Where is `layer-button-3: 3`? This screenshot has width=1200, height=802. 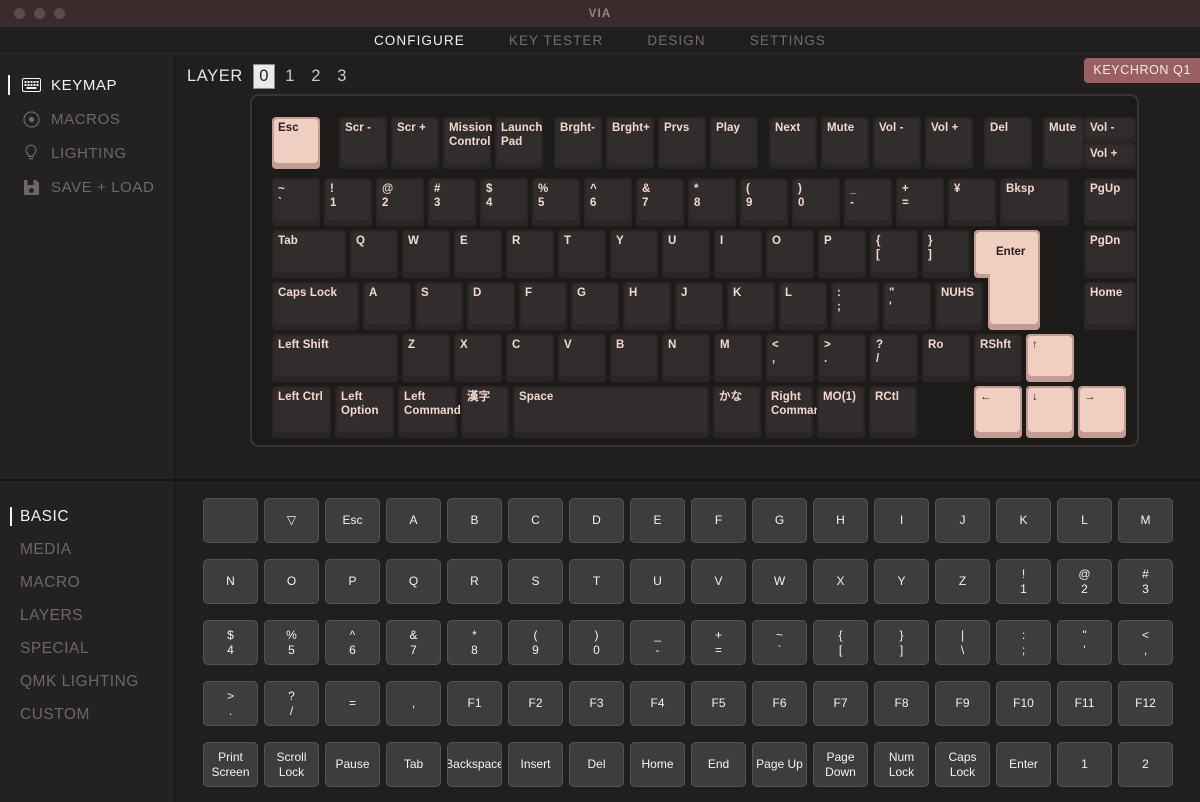
layer-button-3: 3 is located at coordinates (342, 76).